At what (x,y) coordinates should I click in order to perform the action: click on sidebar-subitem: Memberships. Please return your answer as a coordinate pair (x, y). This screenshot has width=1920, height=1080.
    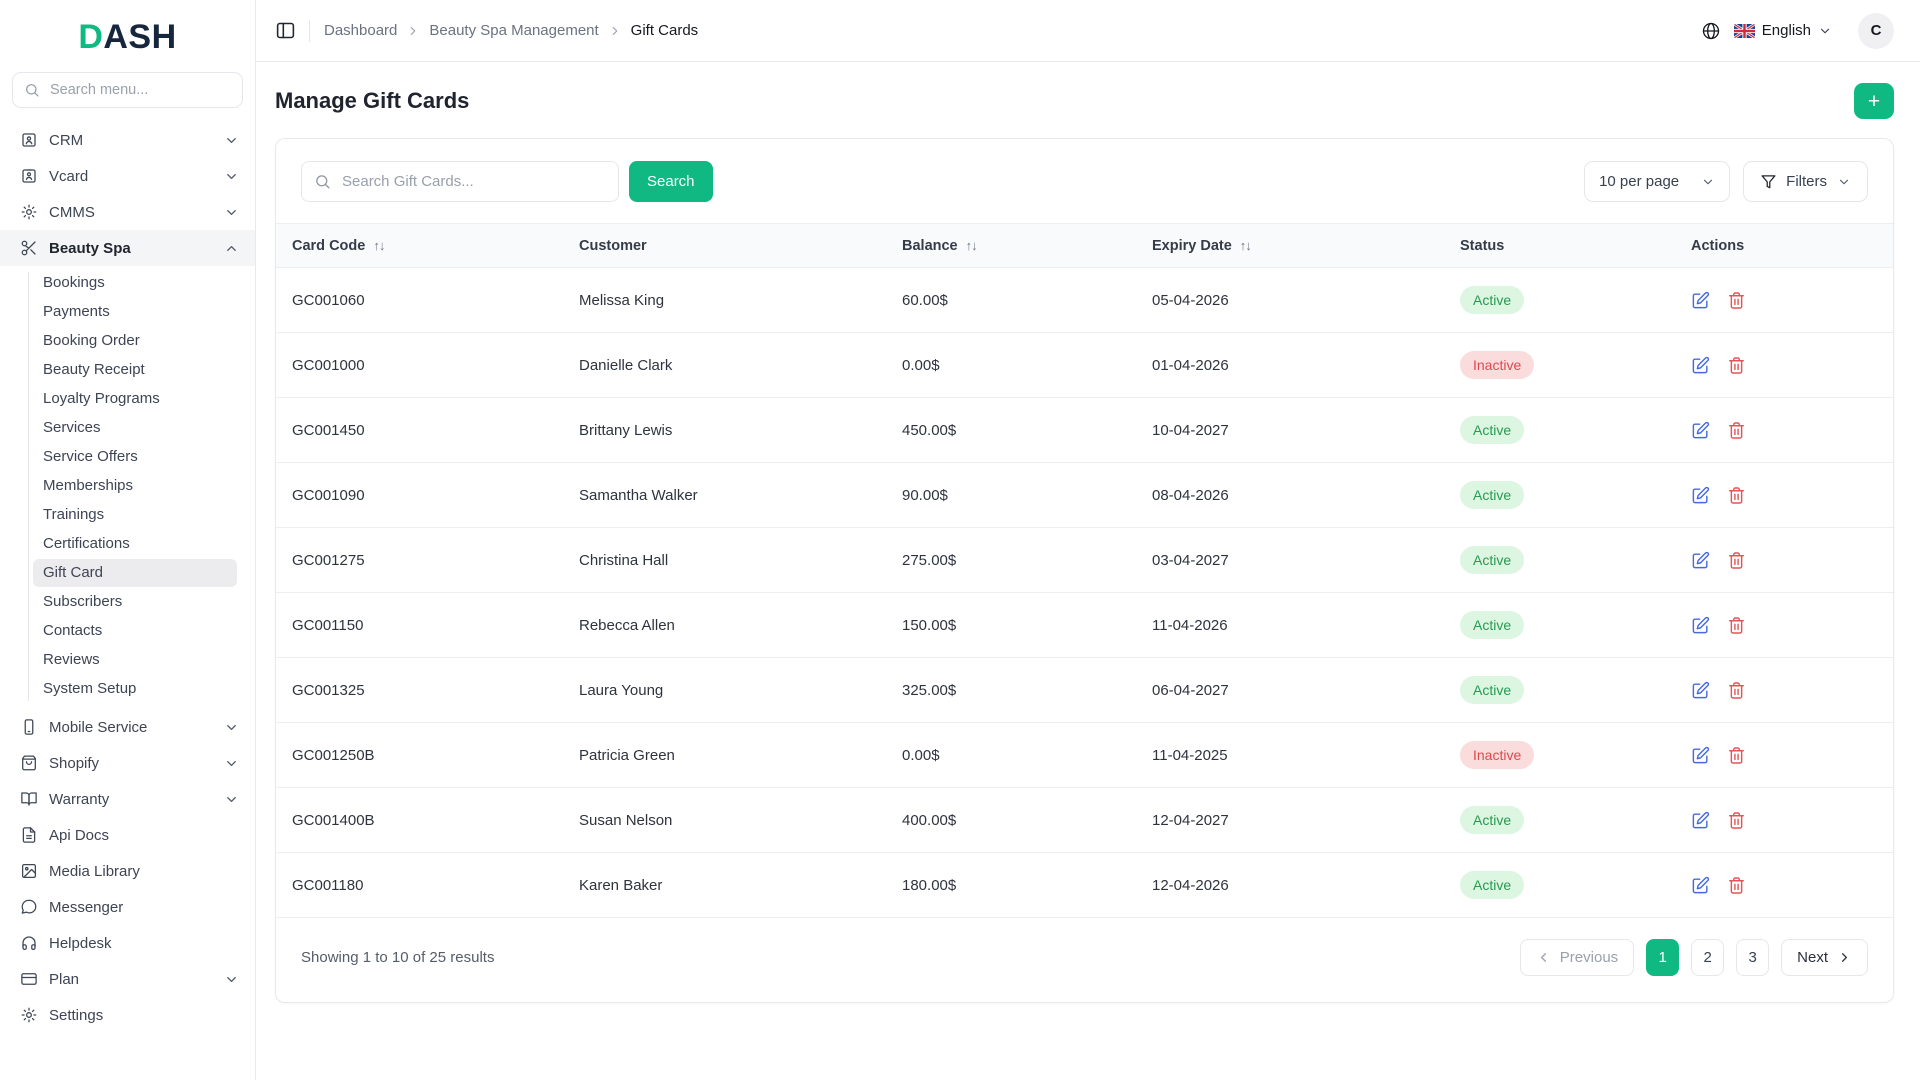
    Looking at the image, I should click on (135, 486).